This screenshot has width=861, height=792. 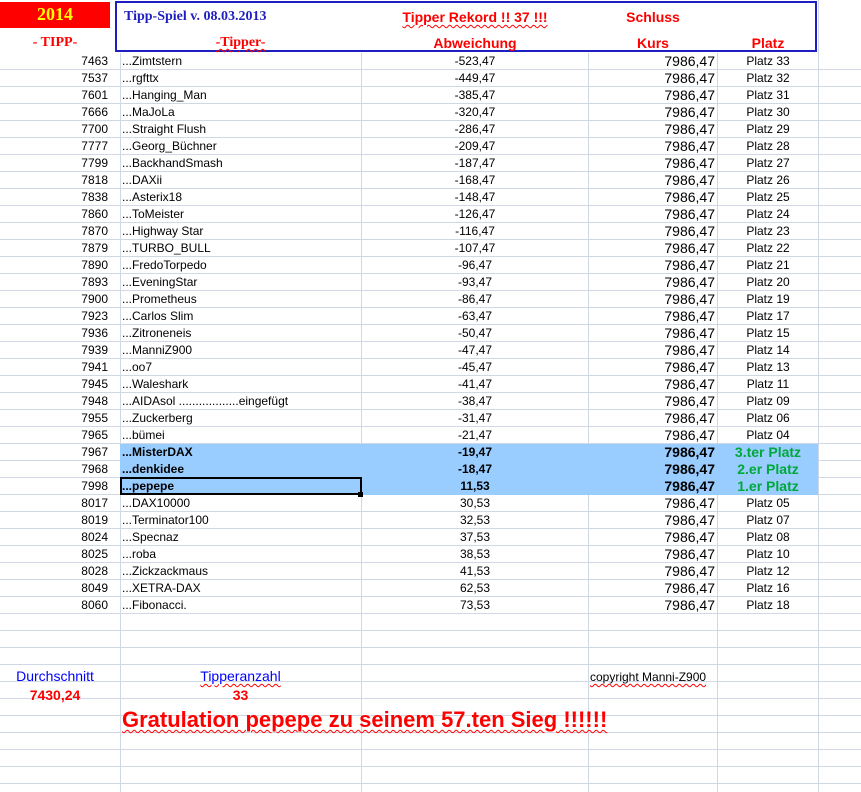 I want to click on tipper-name-cell: ...bümei, so click(x=240, y=435).